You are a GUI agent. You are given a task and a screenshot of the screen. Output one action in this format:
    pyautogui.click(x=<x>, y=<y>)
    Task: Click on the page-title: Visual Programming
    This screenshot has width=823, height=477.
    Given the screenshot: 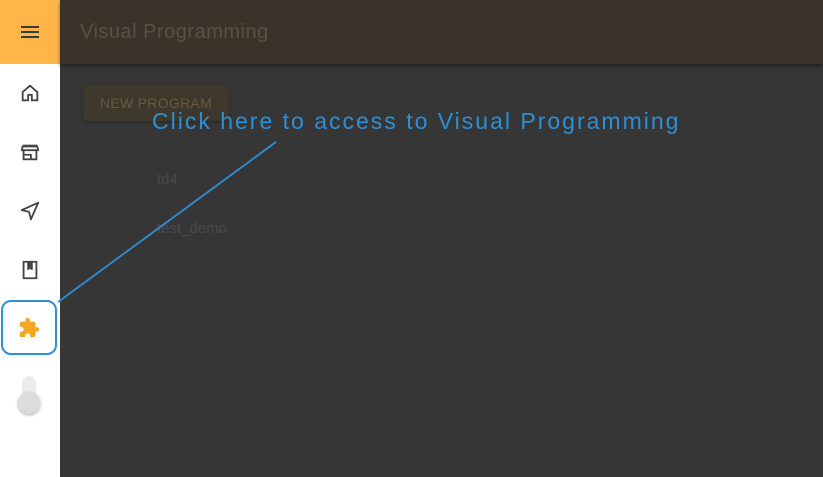 What is the action you would take?
    pyautogui.click(x=174, y=32)
    